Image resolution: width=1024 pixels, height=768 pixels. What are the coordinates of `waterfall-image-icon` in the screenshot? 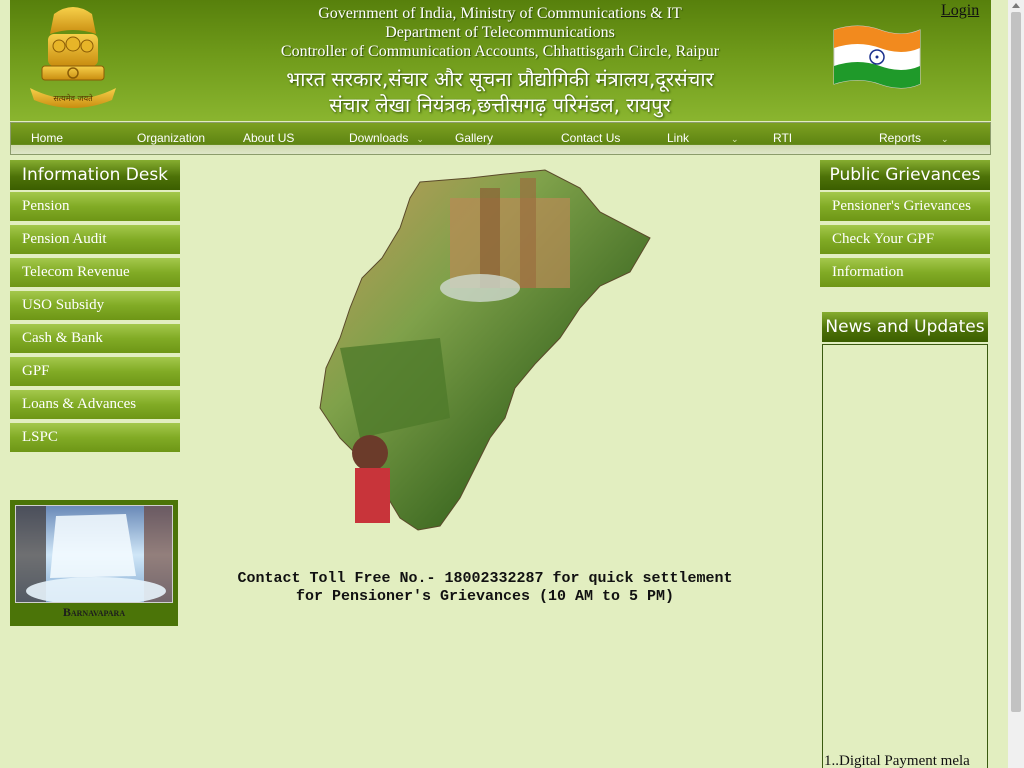 It's located at (94, 554).